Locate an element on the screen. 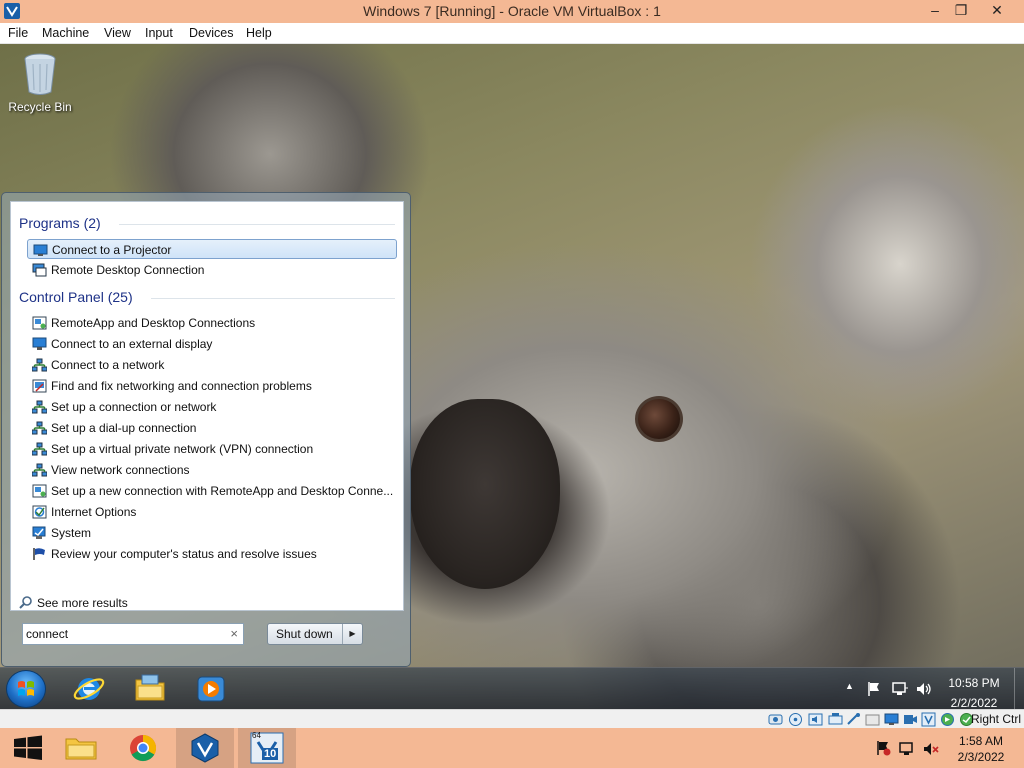 The height and width of the screenshot is (768, 1024). guest-time: 10:58 PM is located at coordinates (974, 683).